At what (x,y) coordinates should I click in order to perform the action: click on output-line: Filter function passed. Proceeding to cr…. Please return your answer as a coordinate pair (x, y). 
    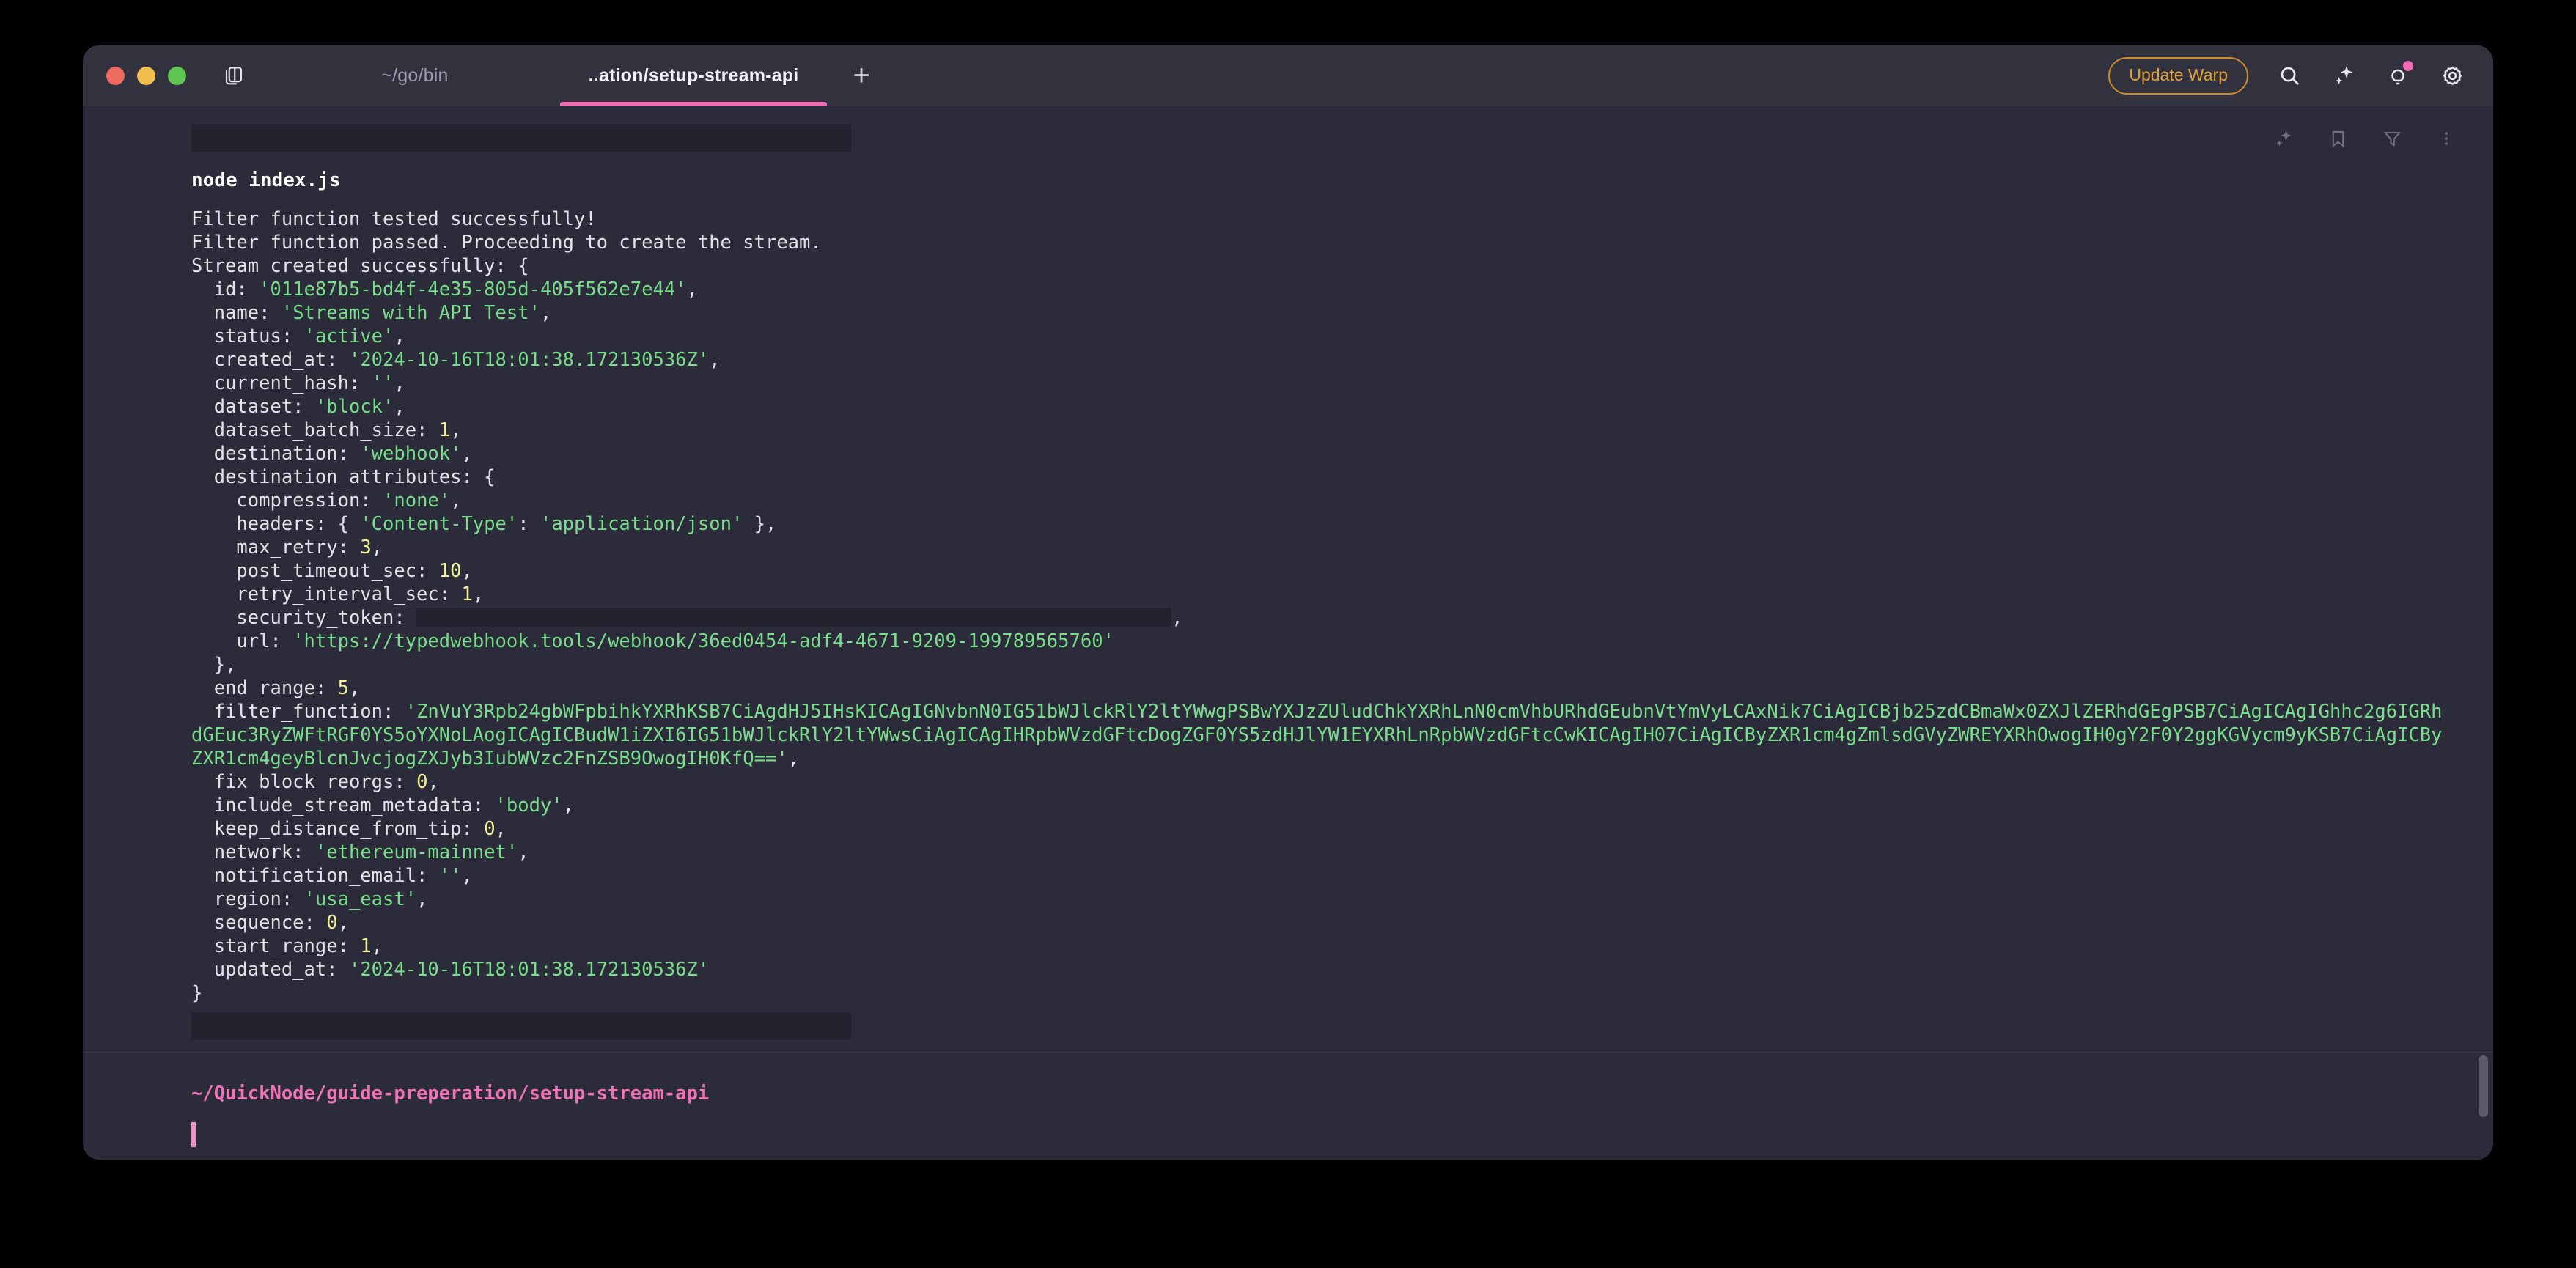
    Looking at the image, I should click on (506, 243).